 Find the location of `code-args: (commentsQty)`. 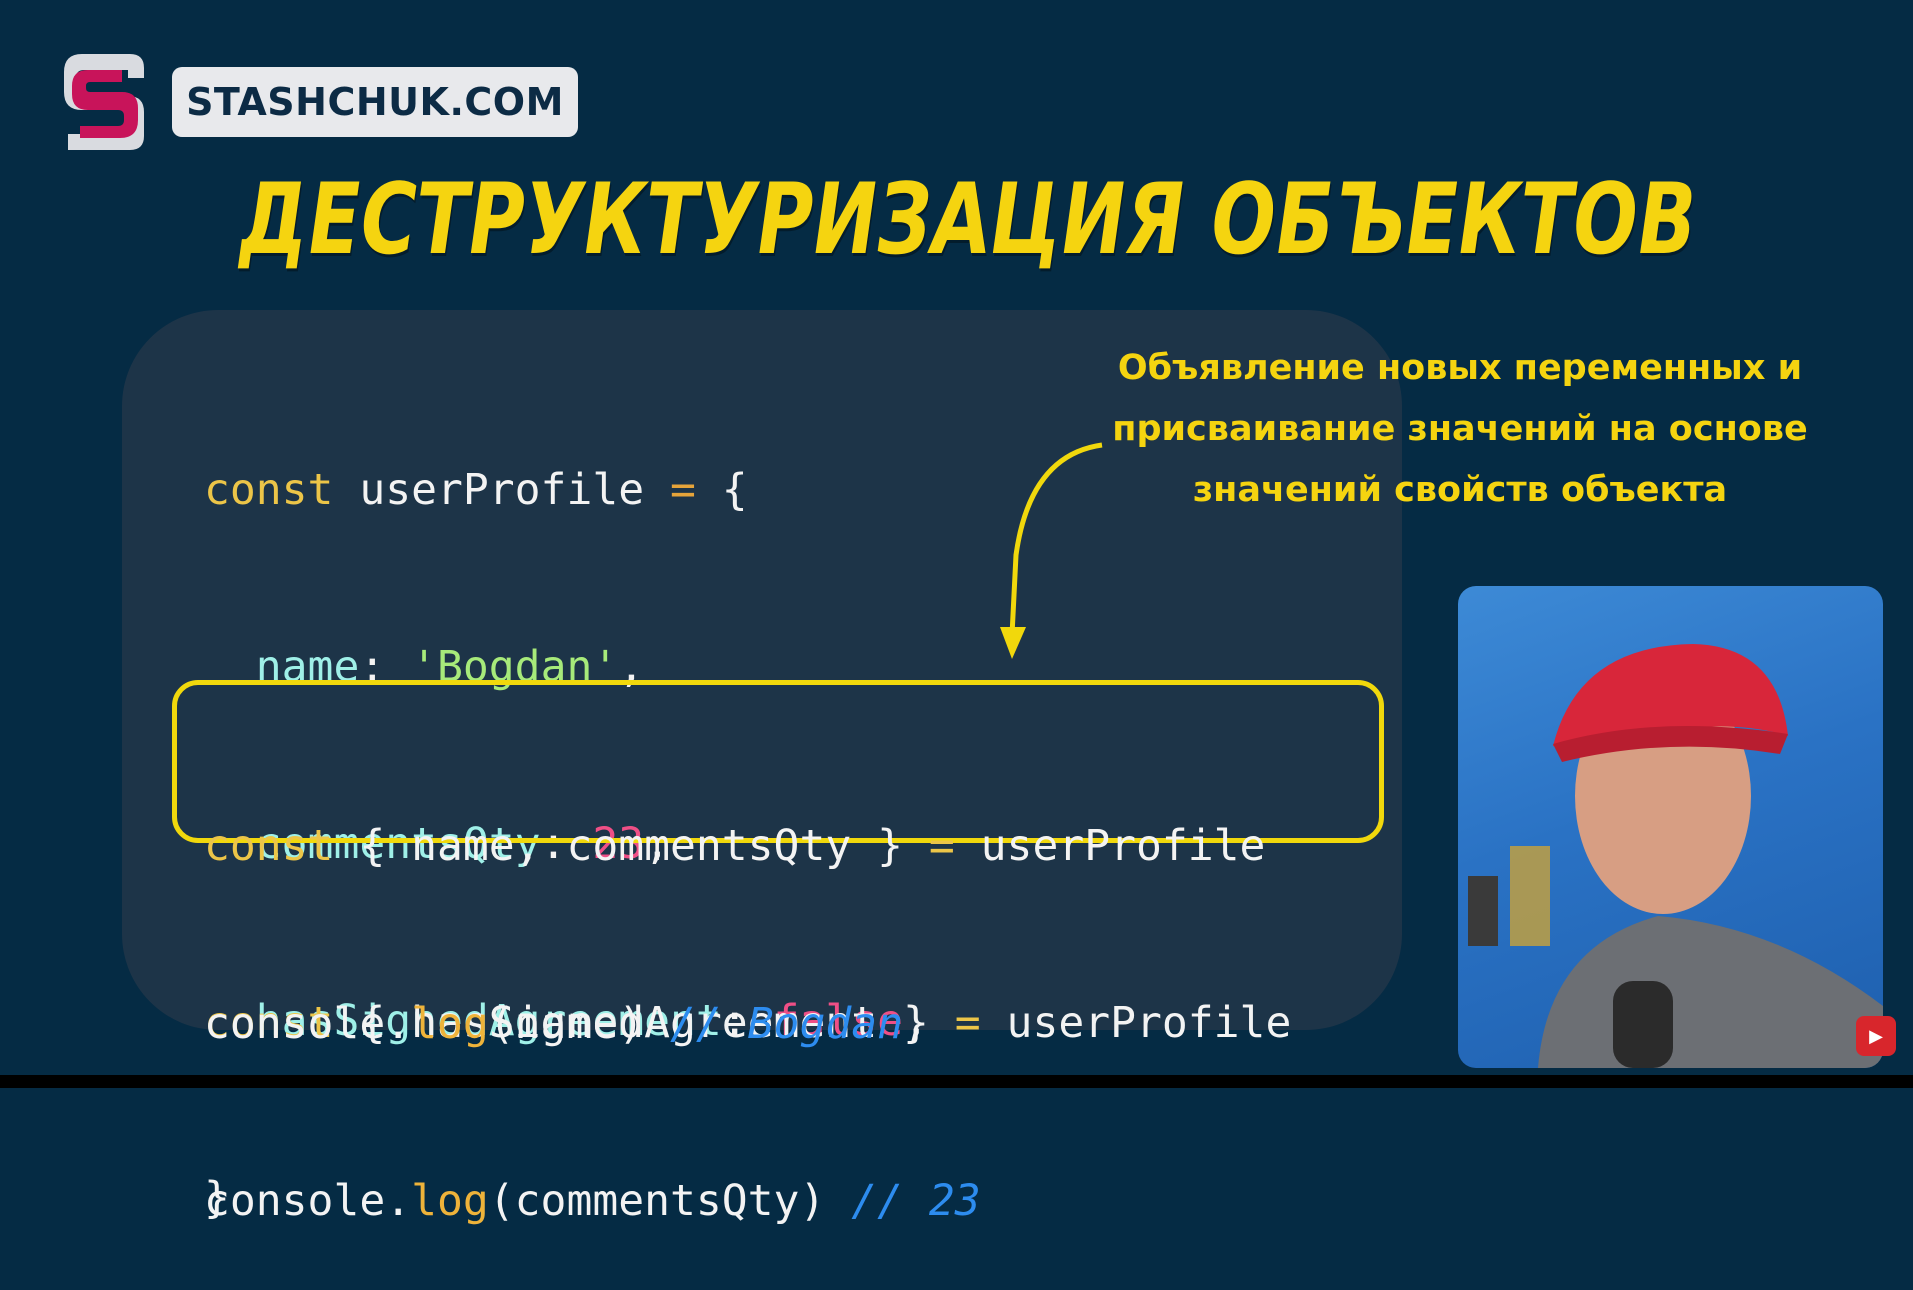

code-args: (commentsQty) is located at coordinates (670, 1201).